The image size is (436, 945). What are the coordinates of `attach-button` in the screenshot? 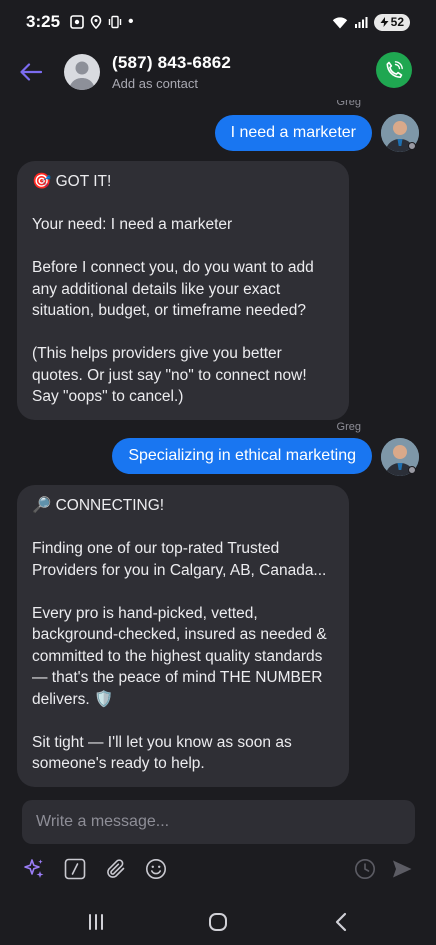 It's located at (116, 869).